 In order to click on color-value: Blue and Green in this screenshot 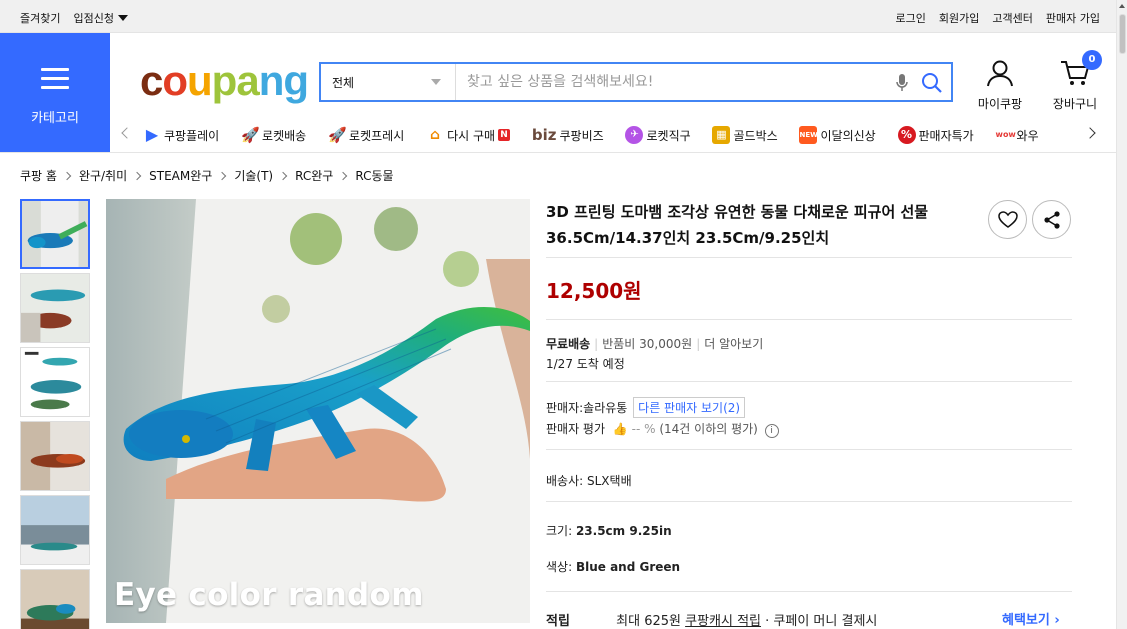, I will do `click(628, 567)`.